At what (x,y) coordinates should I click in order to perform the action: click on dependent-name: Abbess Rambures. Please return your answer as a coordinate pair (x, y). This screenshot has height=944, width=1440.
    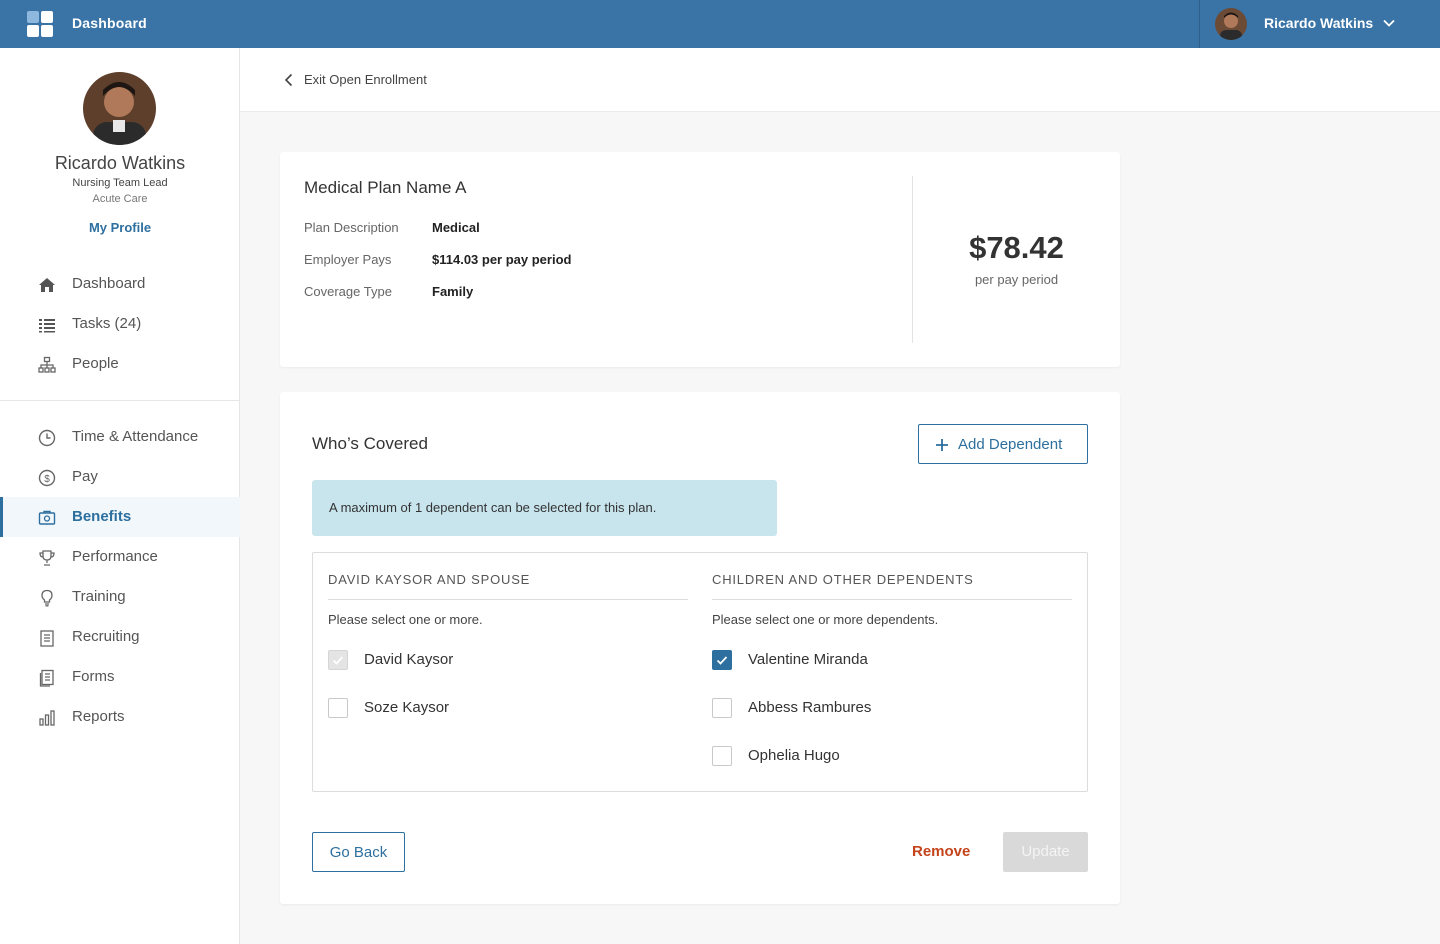
    Looking at the image, I should click on (810, 707).